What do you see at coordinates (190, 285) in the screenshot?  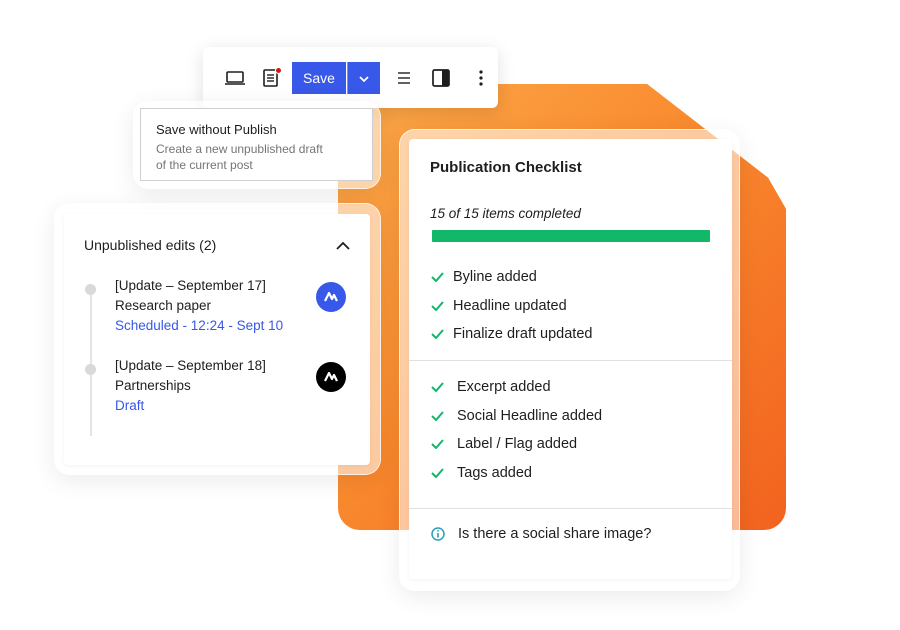 I see `edit-title: [Update – September 17]` at bounding box center [190, 285].